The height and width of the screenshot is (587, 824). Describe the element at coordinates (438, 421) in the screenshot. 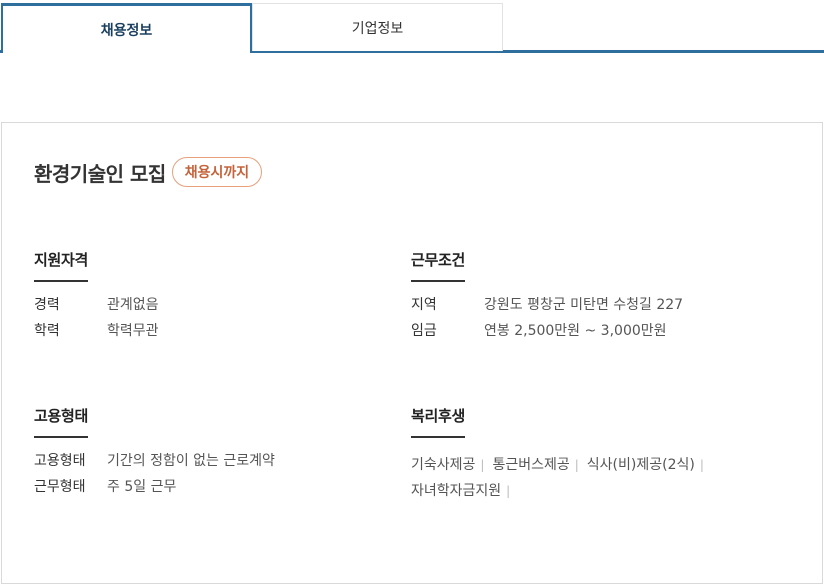

I see `benefits-title: 복리후생` at that location.